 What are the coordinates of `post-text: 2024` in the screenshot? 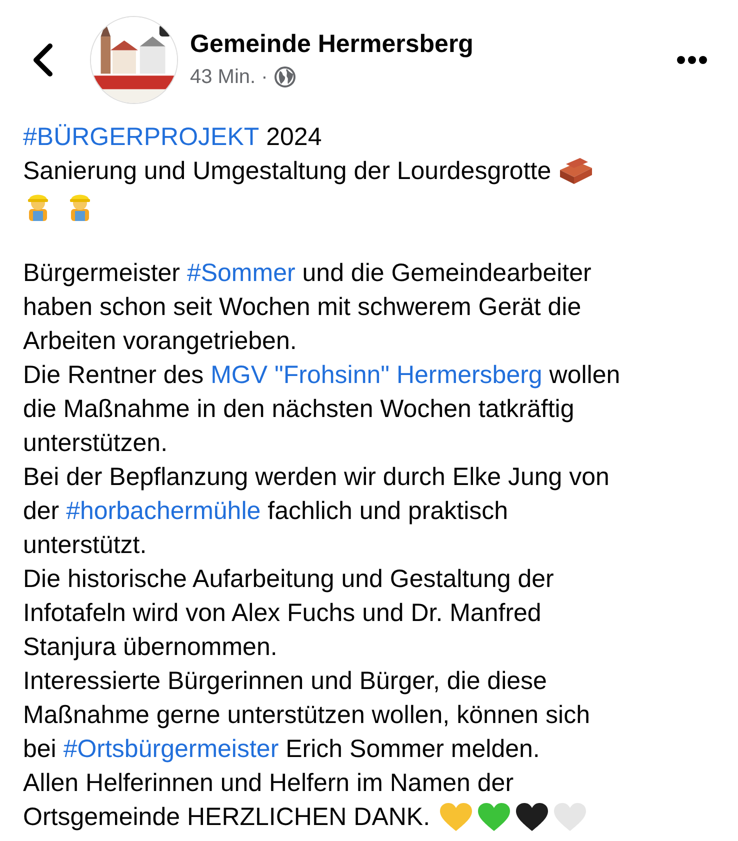 It's located at (293, 137).